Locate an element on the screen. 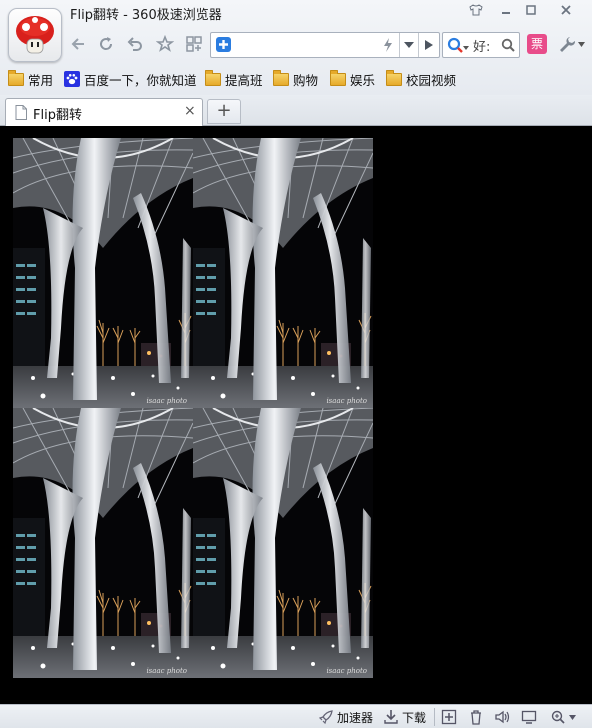 Image resolution: width=592 pixels, height=728 pixels. minimize-icon is located at coordinates (506, 13).